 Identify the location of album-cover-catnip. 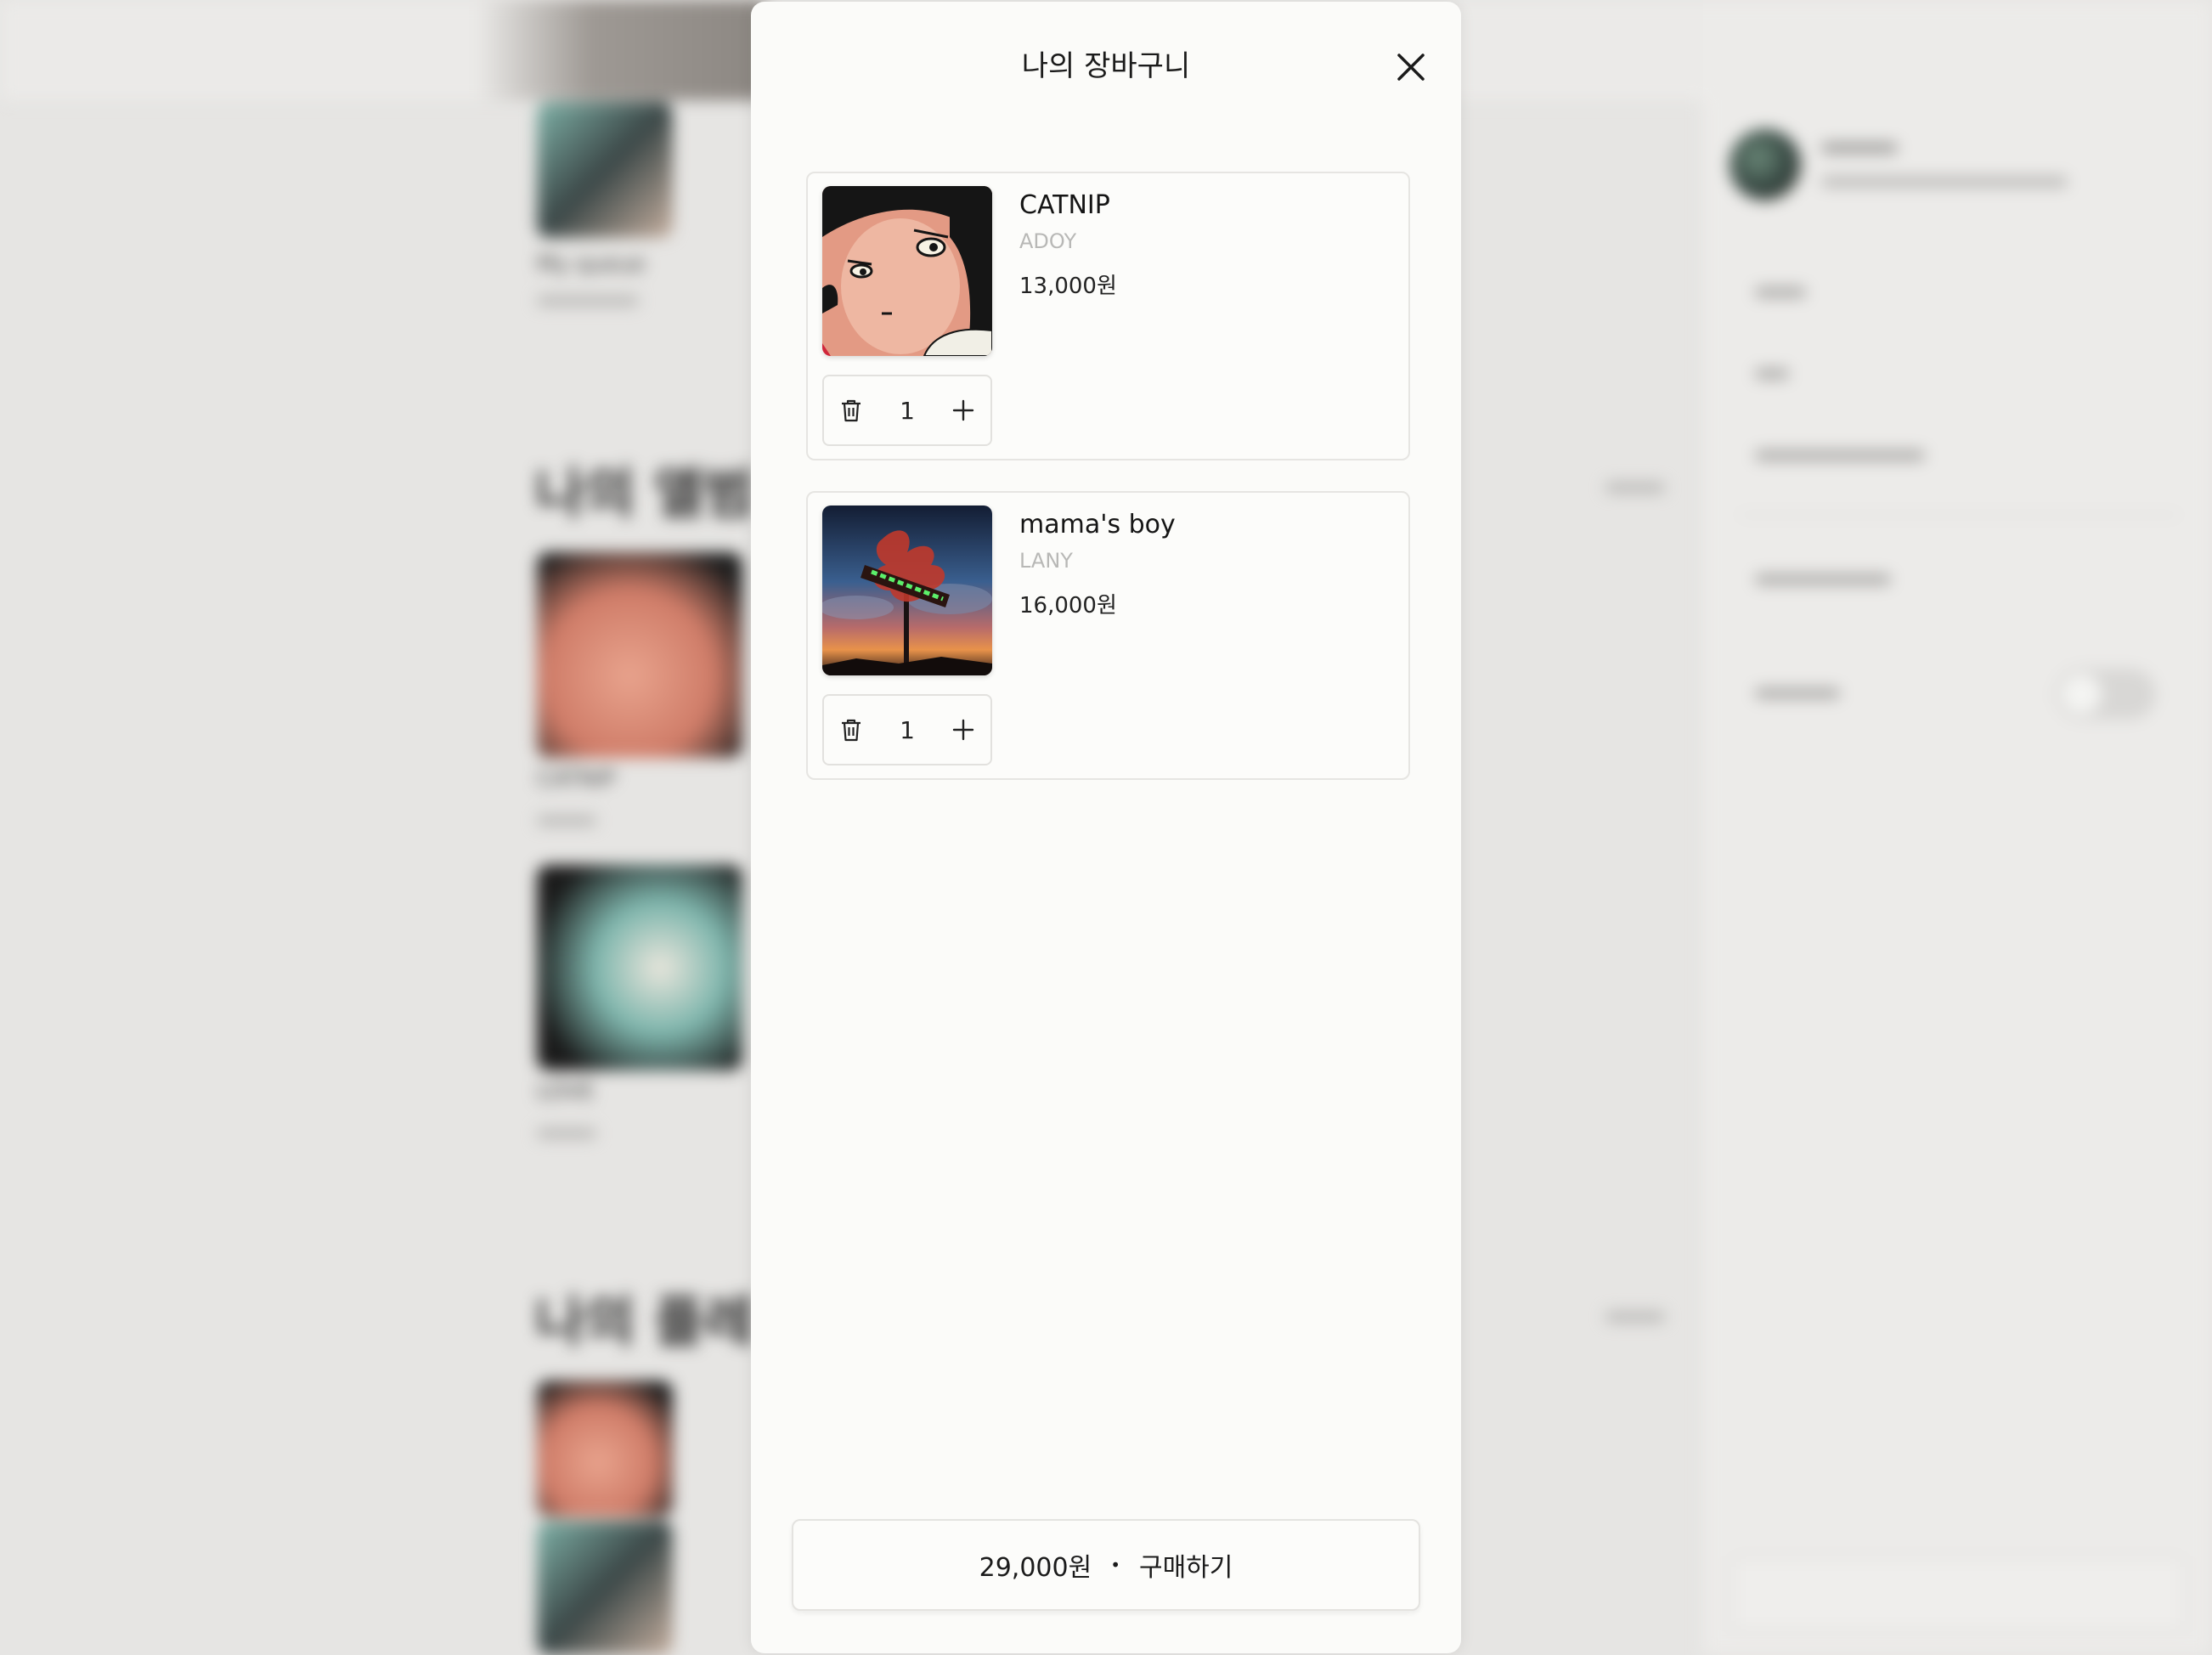
(907, 271).